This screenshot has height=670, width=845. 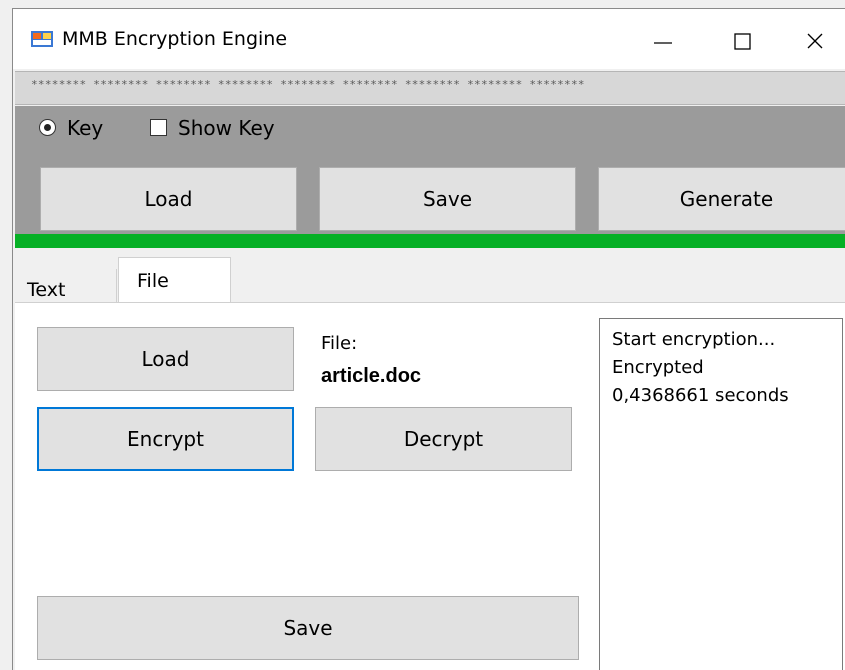 I want to click on tab-file: File, so click(x=174, y=280).